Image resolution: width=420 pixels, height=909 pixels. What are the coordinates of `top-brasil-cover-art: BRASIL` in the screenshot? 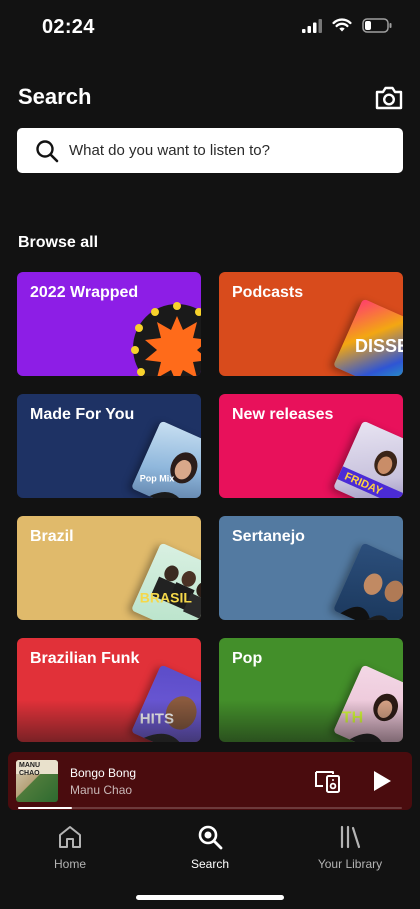 It's located at (166, 581).